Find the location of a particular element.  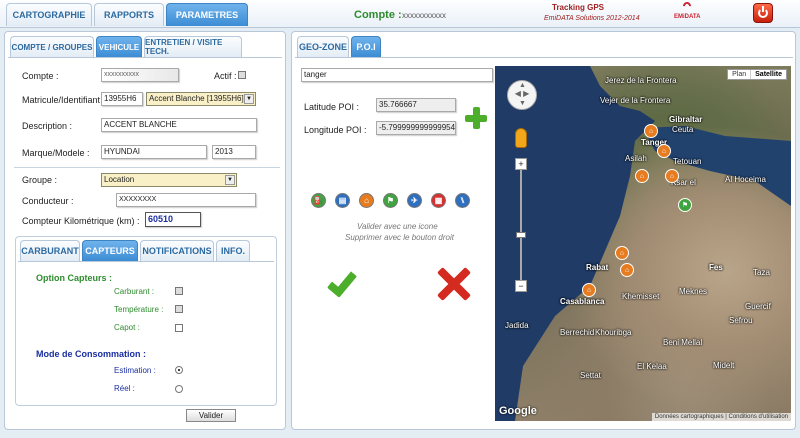

subtab-info: INFO. is located at coordinates (233, 250).